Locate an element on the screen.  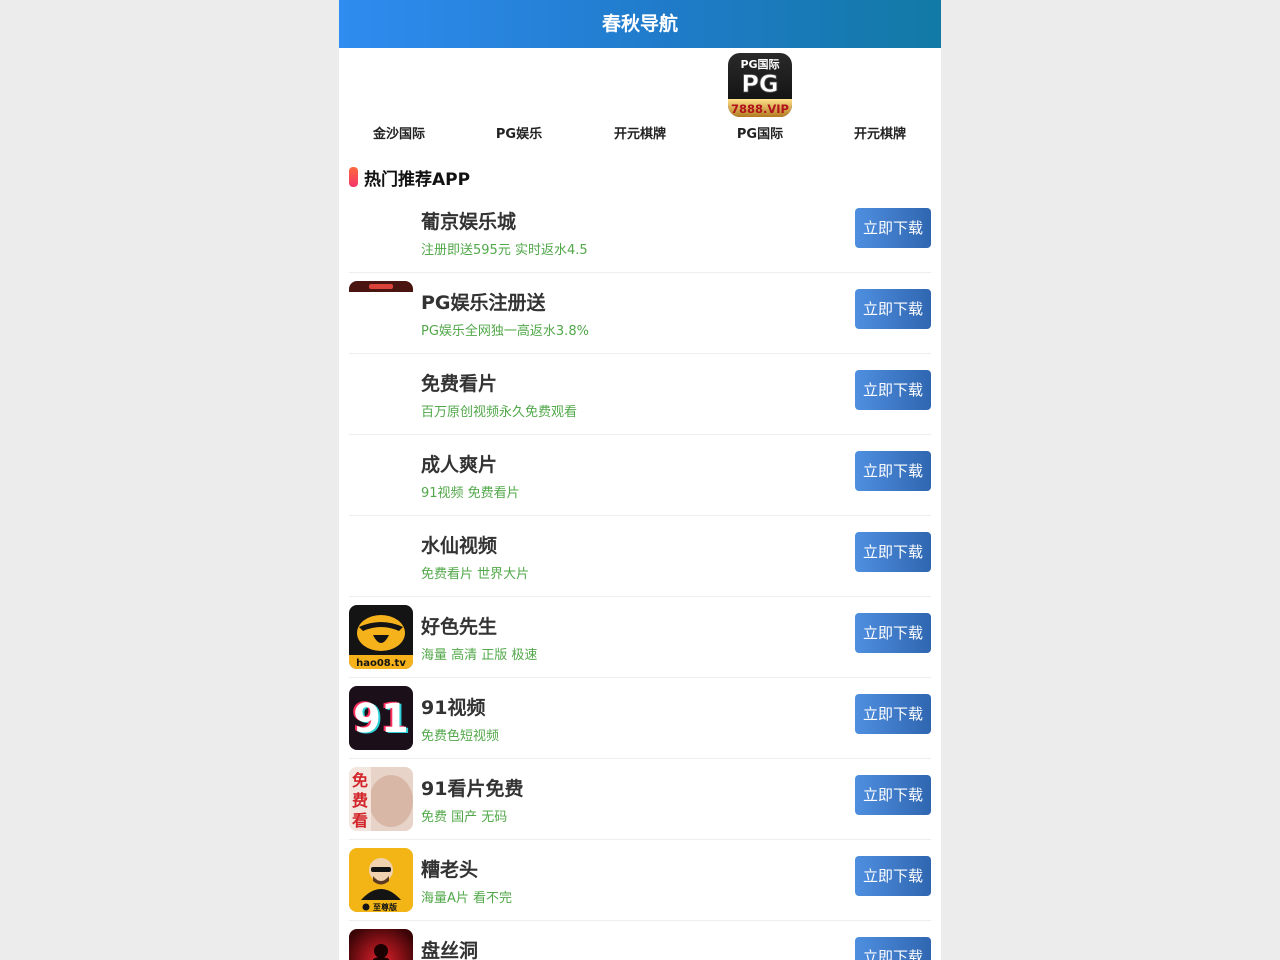
app-description: 免费色短视频 is located at coordinates (460, 736).